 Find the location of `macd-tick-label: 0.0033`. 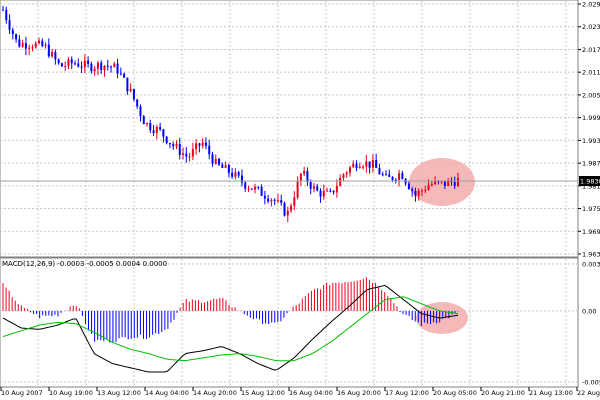

macd-tick-label: 0.0033 is located at coordinates (591, 265).